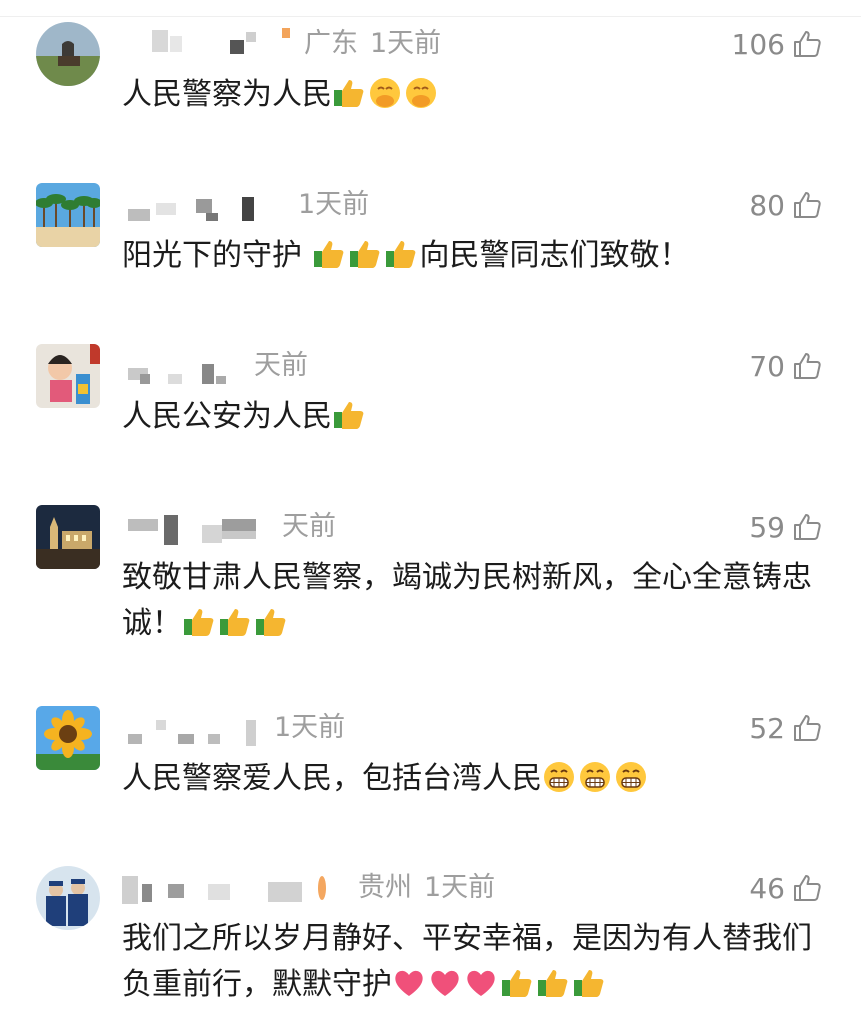  What do you see at coordinates (467, 600) in the screenshot?
I see `comment-text: 致敬甘肃人民警察，竭诚为民树新风，全心全意铸忠诚！` at bounding box center [467, 600].